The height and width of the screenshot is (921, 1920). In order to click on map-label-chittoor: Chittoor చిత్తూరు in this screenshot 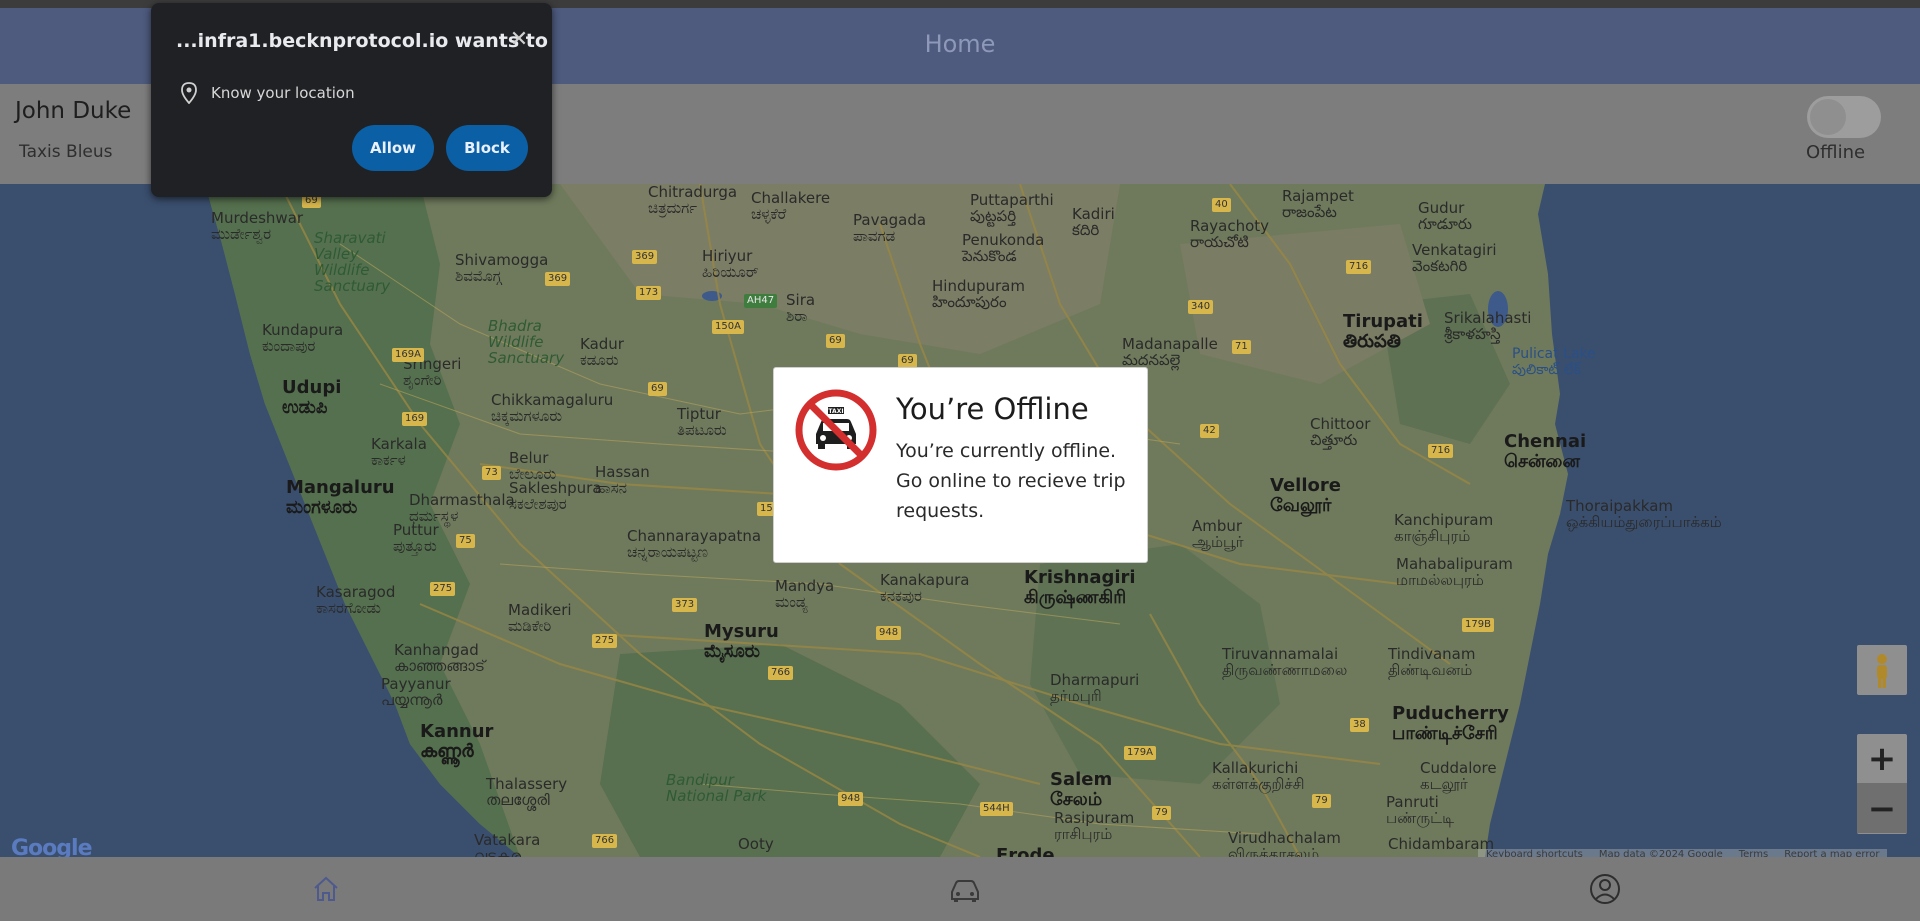, I will do `click(1340, 432)`.